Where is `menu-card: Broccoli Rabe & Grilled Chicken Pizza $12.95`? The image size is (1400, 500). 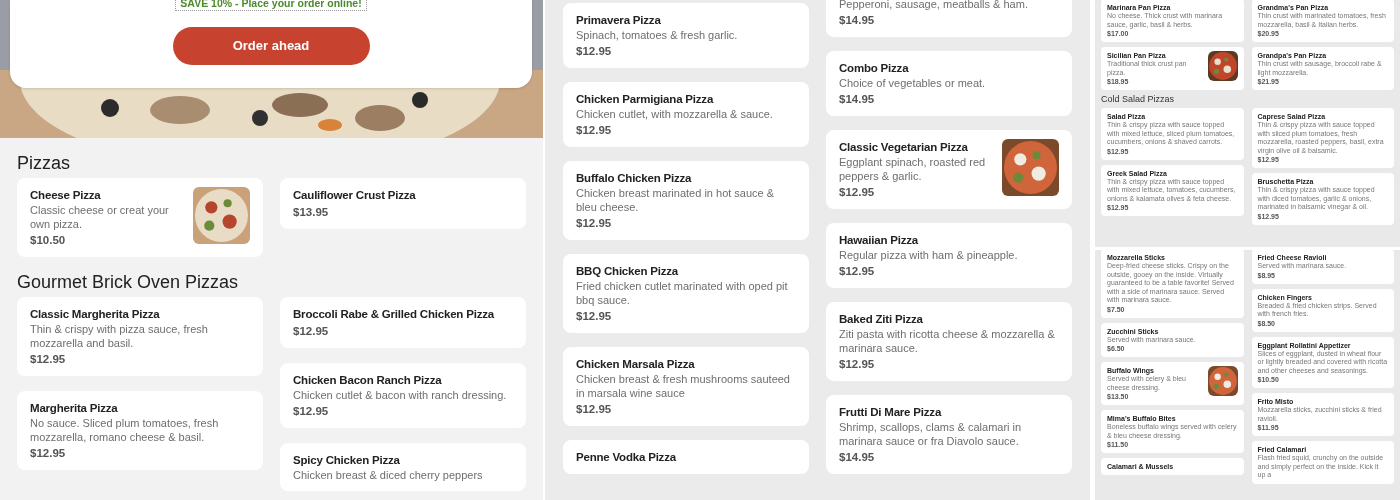 menu-card: Broccoli Rabe & Grilled Chicken Pizza $12.95 is located at coordinates (403, 322).